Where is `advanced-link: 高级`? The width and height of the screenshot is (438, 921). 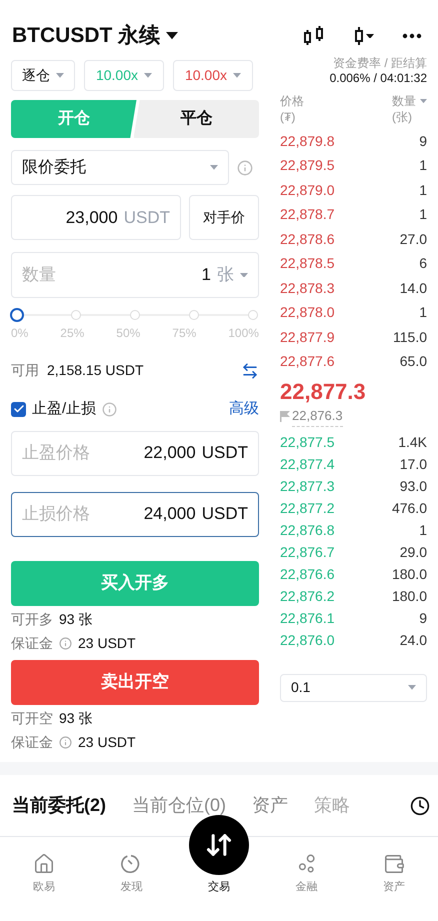
advanced-link: 高级 is located at coordinates (244, 409).